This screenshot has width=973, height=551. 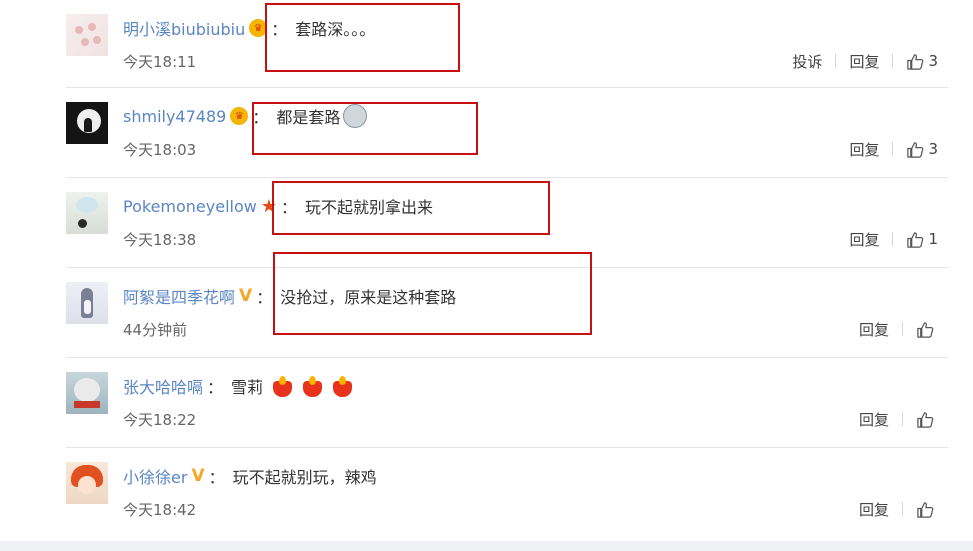 What do you see at coordinates (160, 150) in the screenshot?
I see `timestamp: 今天18:03` at bounding box center [160, 150].